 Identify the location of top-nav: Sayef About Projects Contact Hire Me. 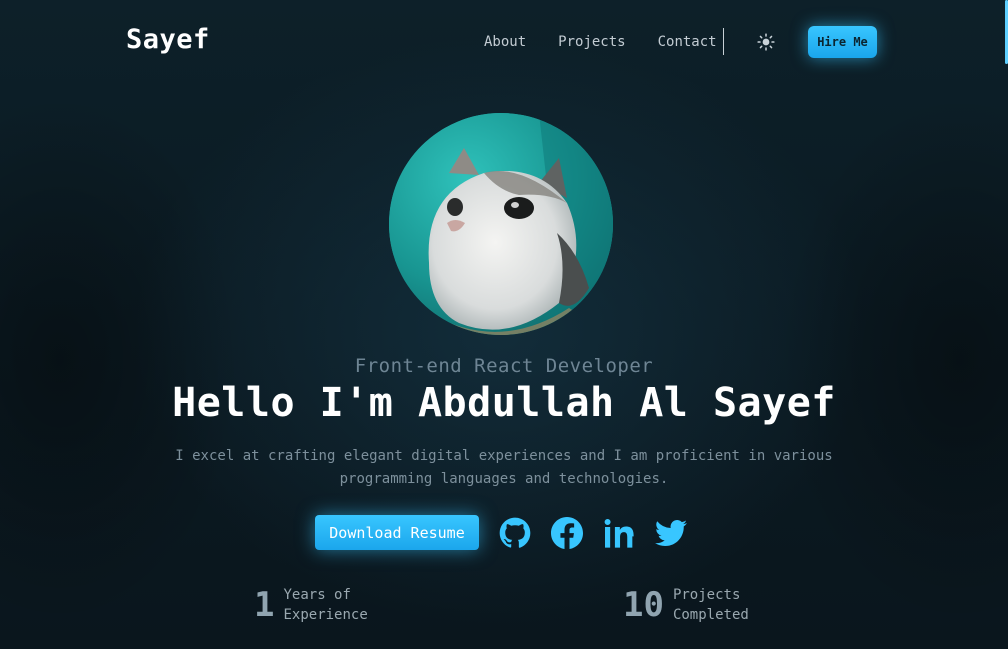
(504, 42).